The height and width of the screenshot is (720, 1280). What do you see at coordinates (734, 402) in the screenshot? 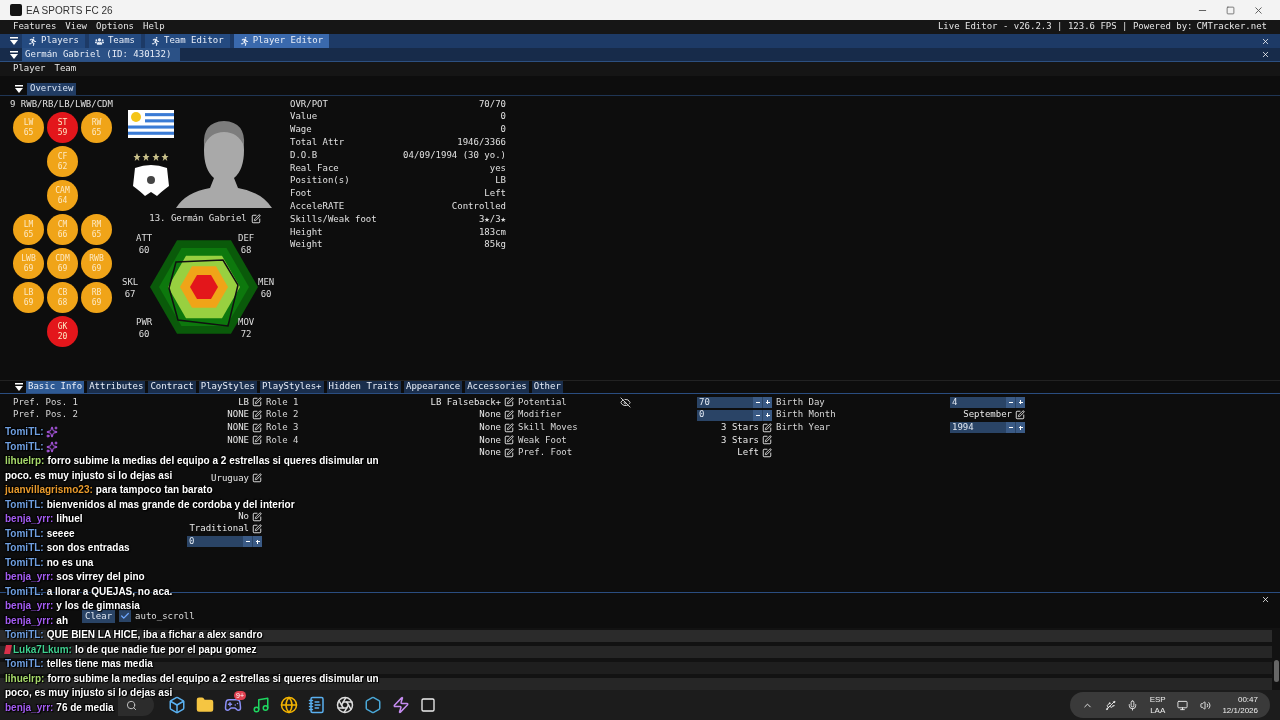
I see `number-input: 70` at bounding box center [734, 402].